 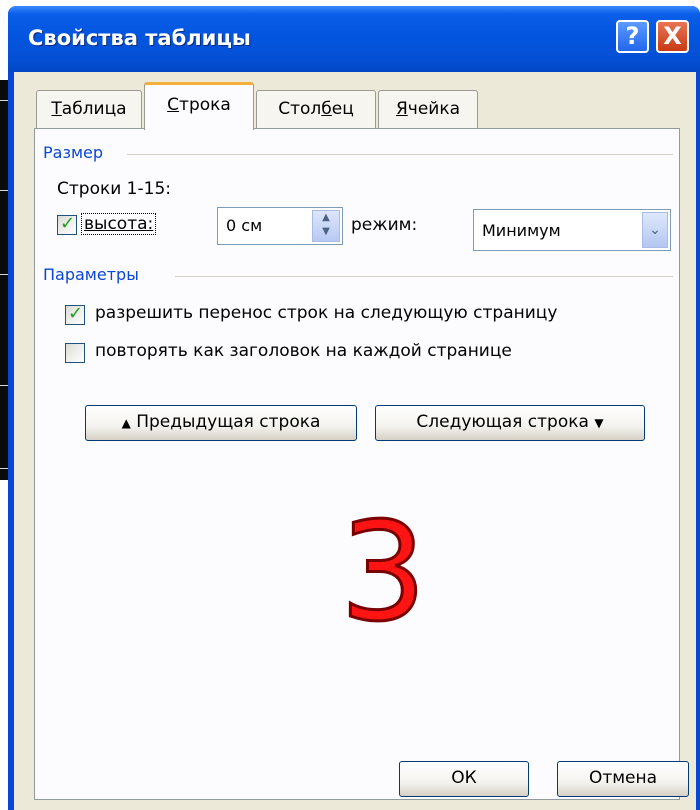 I want to click on down-arrow-icon: ▼, so click(x=599, y=423).